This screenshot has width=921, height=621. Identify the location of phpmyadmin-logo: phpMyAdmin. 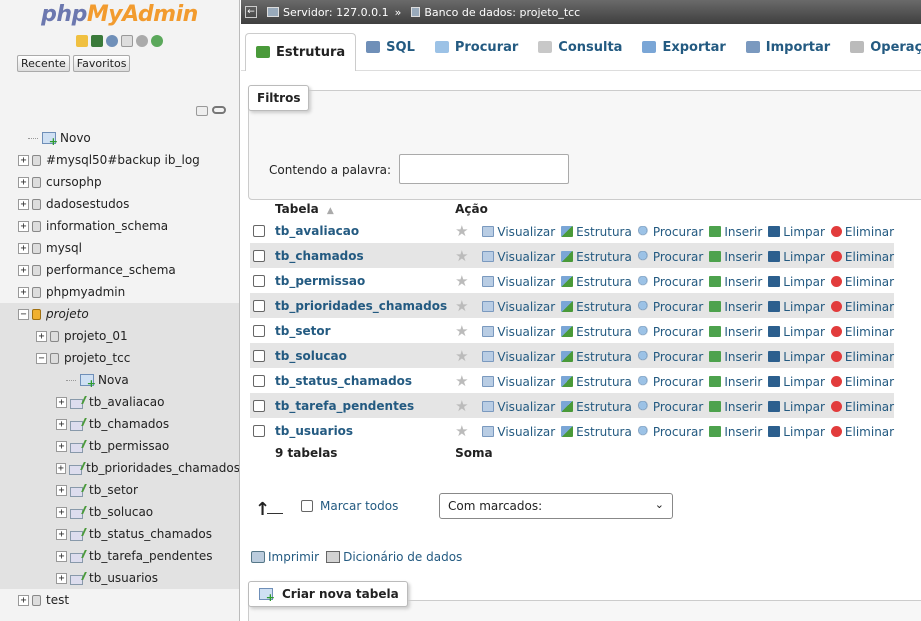
(119, 15).